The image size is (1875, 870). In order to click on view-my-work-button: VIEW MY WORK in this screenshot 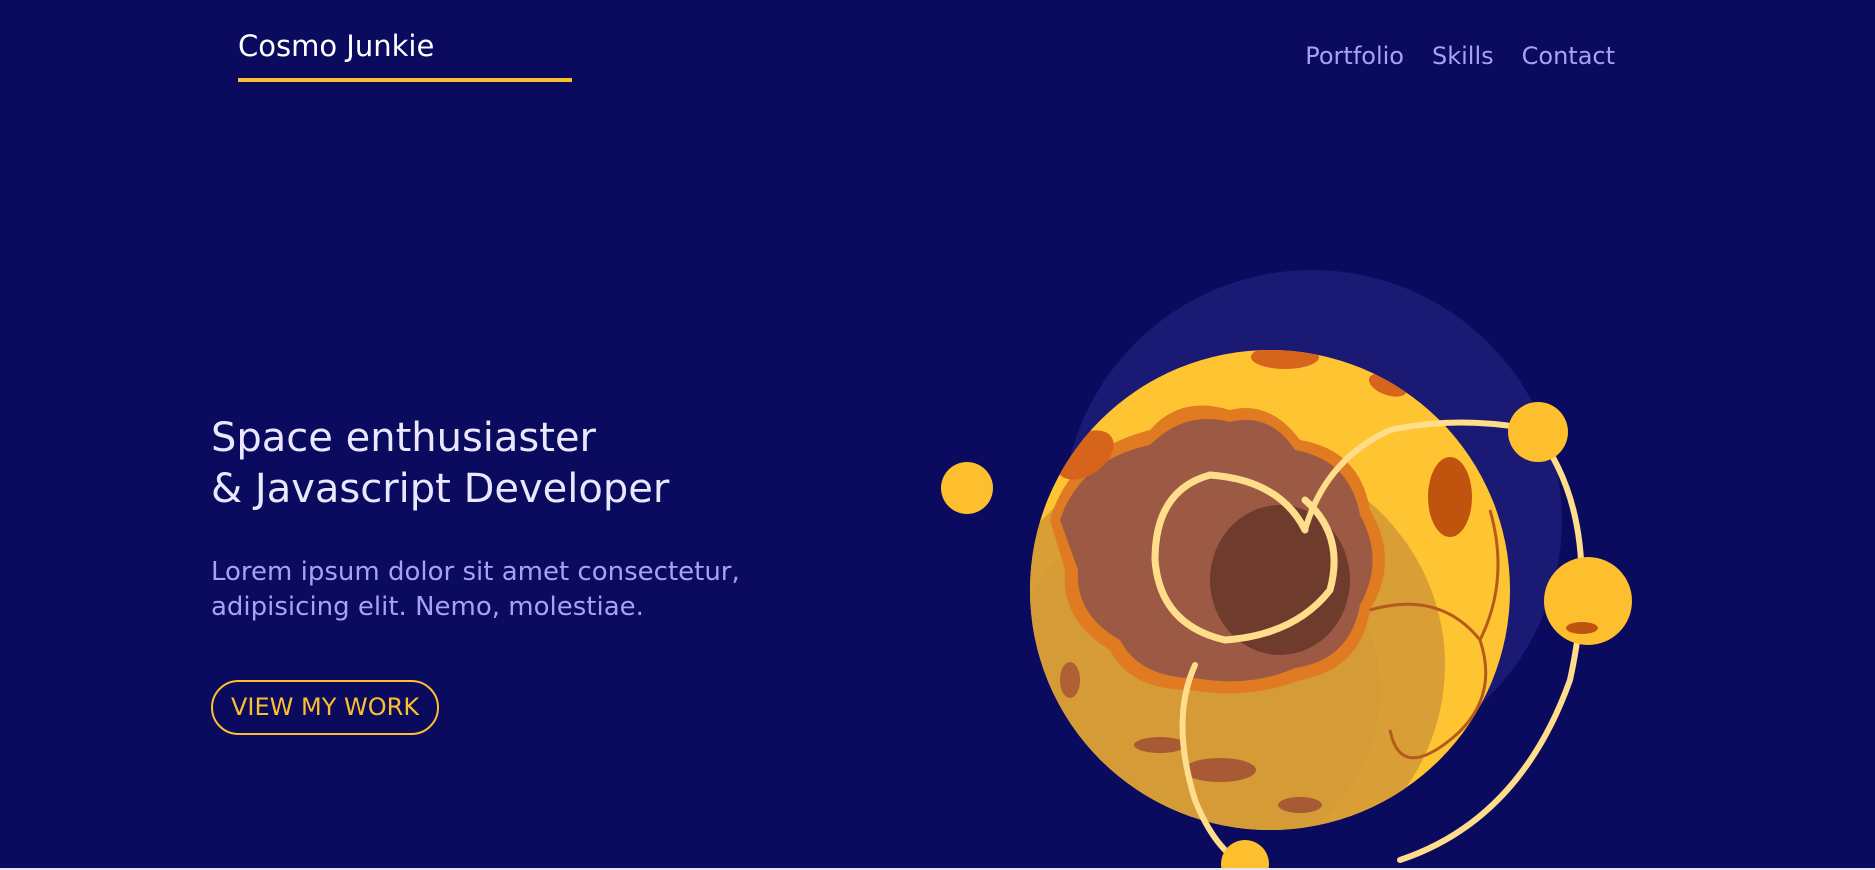, I will do `click(325, 707)`.